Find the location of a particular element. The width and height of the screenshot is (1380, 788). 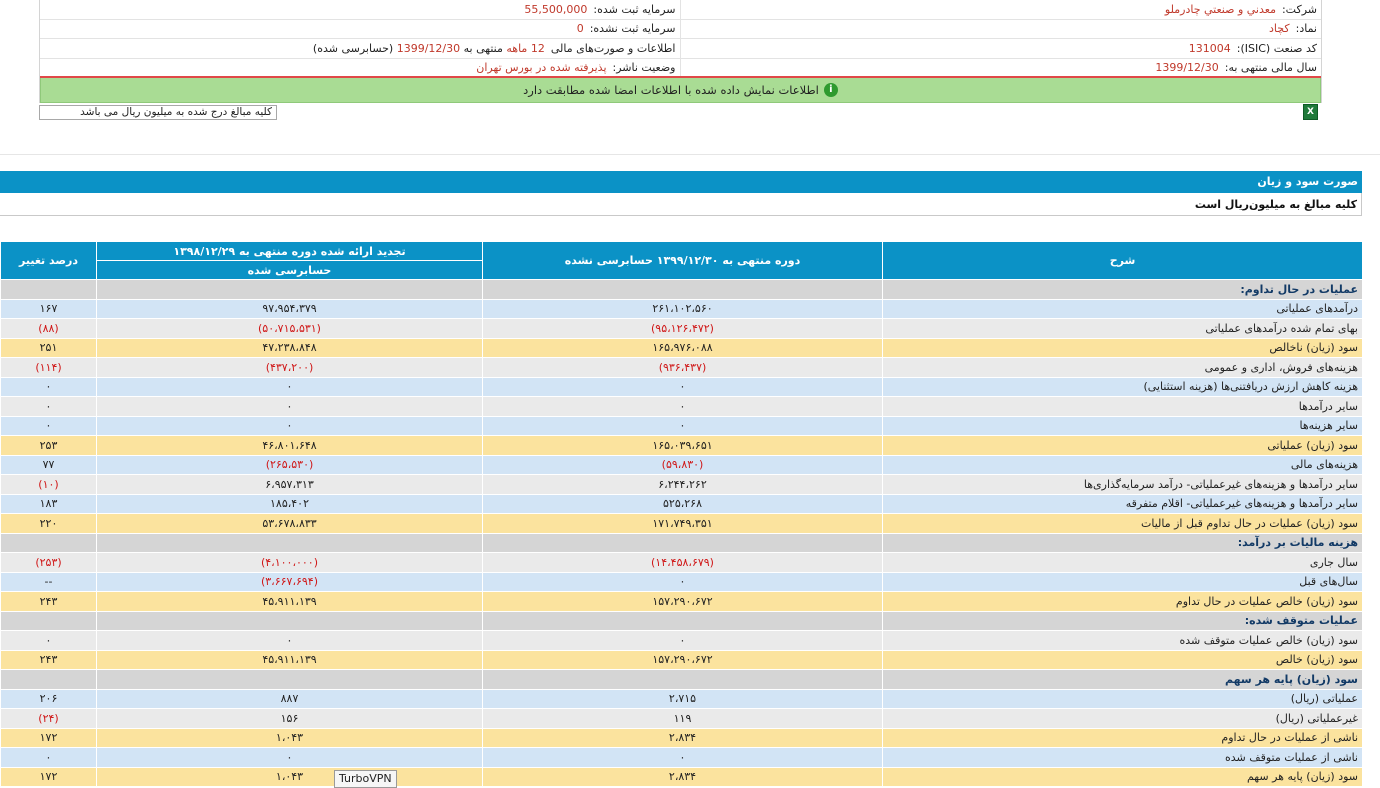

fiscal-year-value: 1399/12/30 is located at coordinates (1187, 67).